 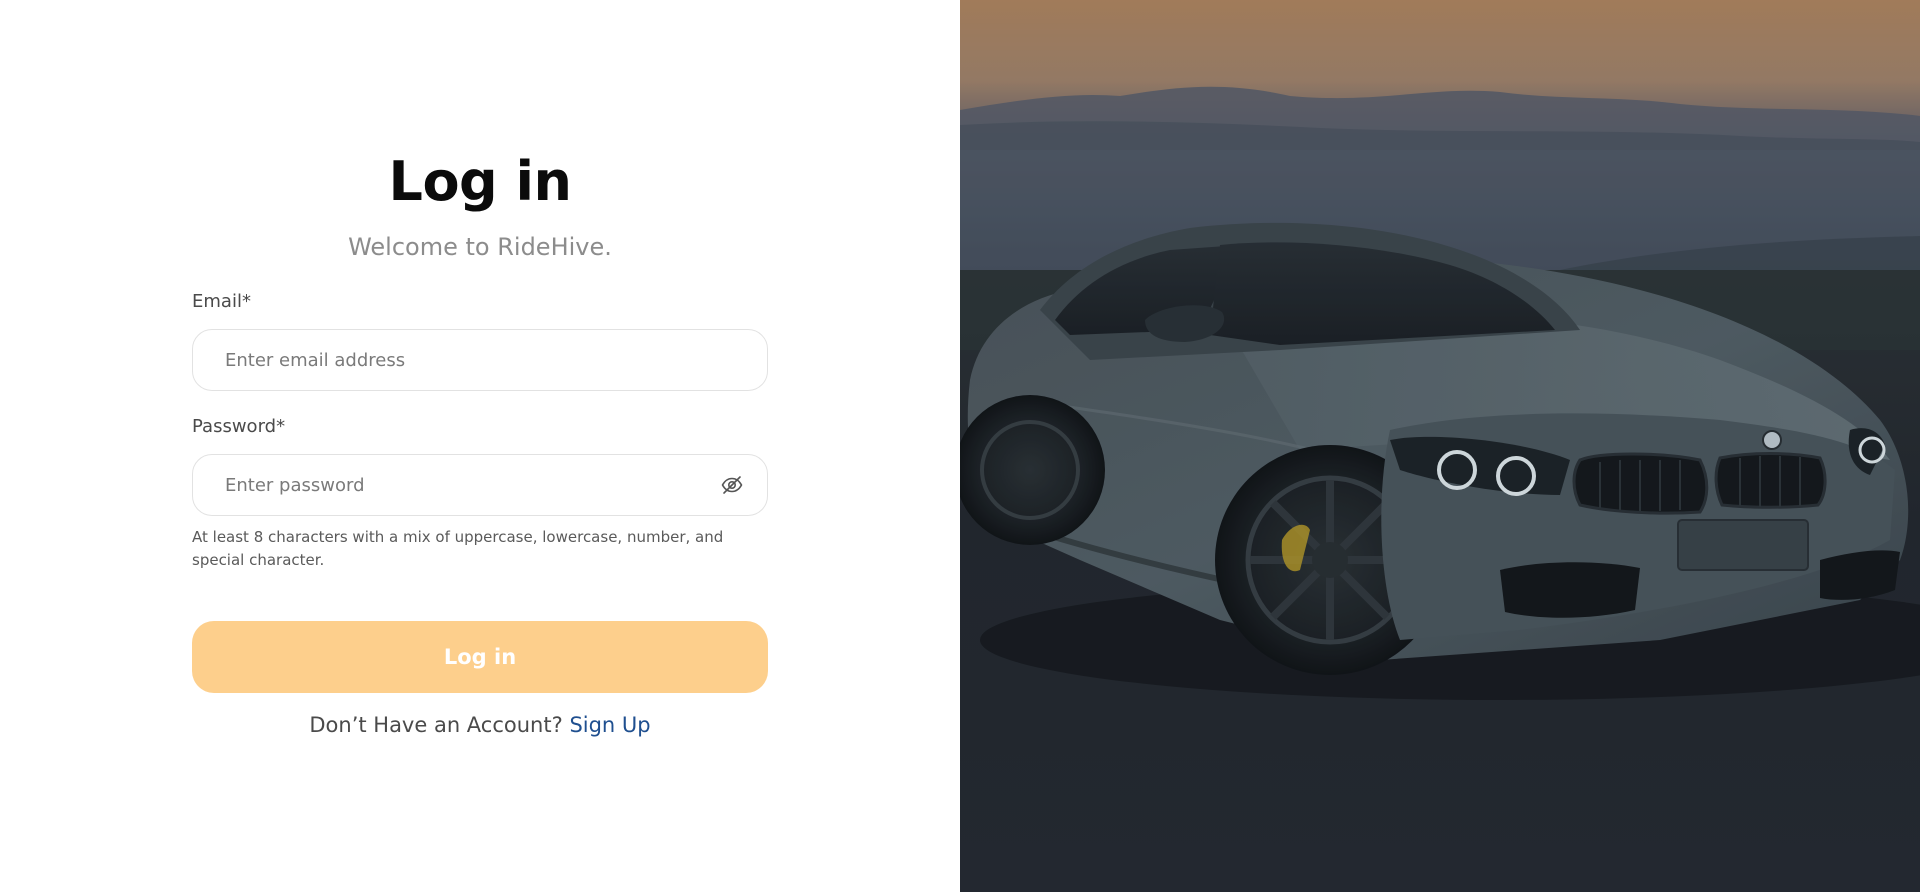 I want to click on password-label: Password*, so click(x=239, y=426).